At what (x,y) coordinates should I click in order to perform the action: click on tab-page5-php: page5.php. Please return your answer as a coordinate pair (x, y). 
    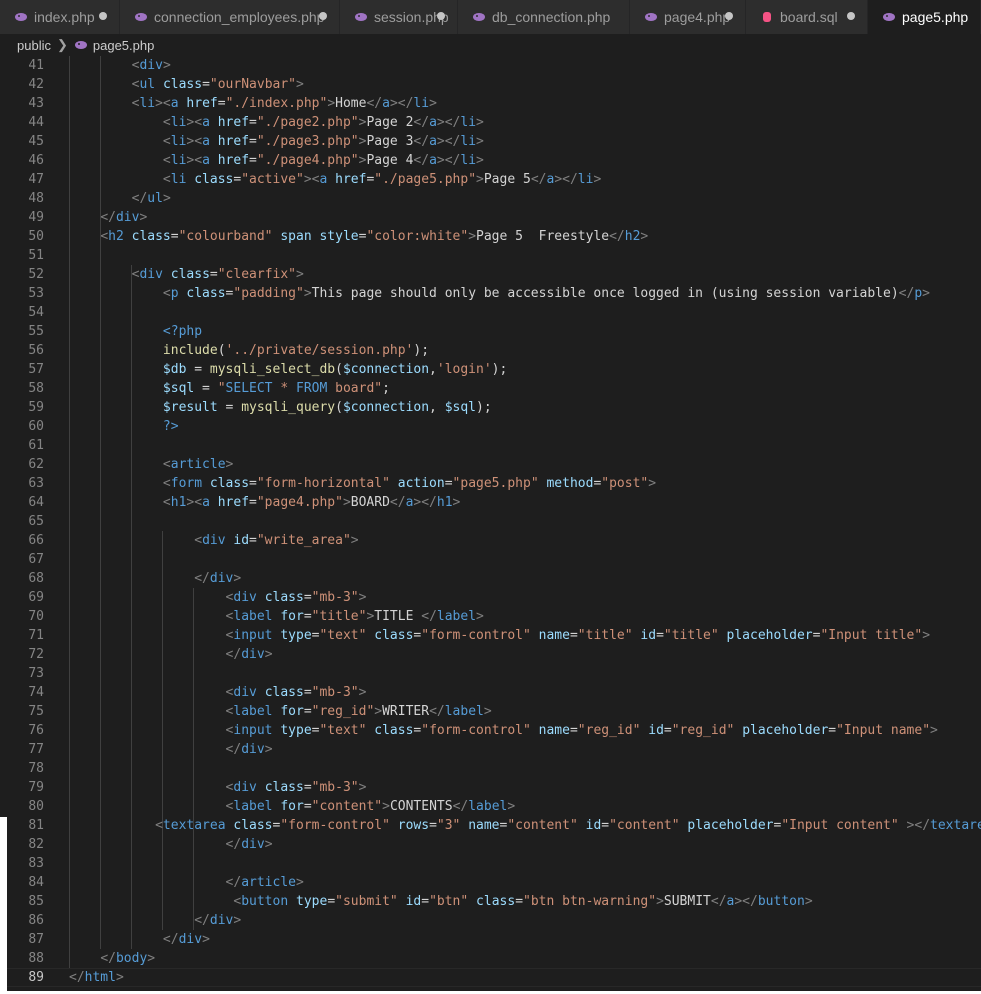
    Looking at the image, I should click on (924, 17).